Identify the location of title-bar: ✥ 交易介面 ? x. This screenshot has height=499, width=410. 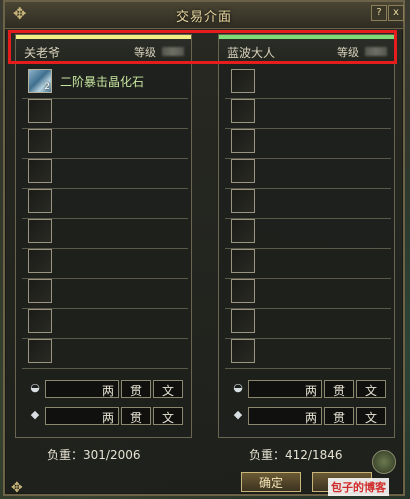
(204, 15).